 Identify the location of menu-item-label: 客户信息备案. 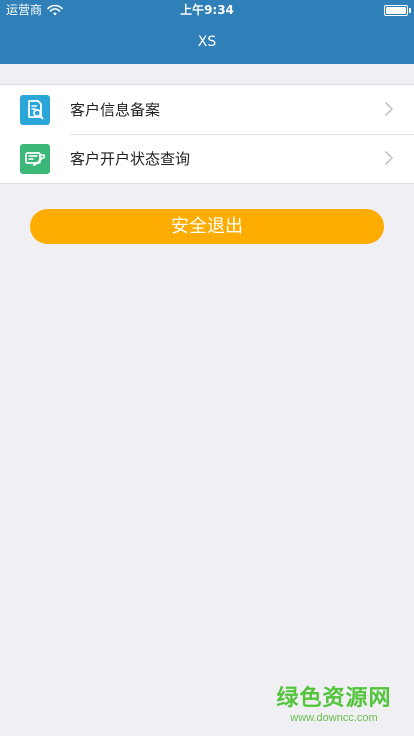
(115, 109).